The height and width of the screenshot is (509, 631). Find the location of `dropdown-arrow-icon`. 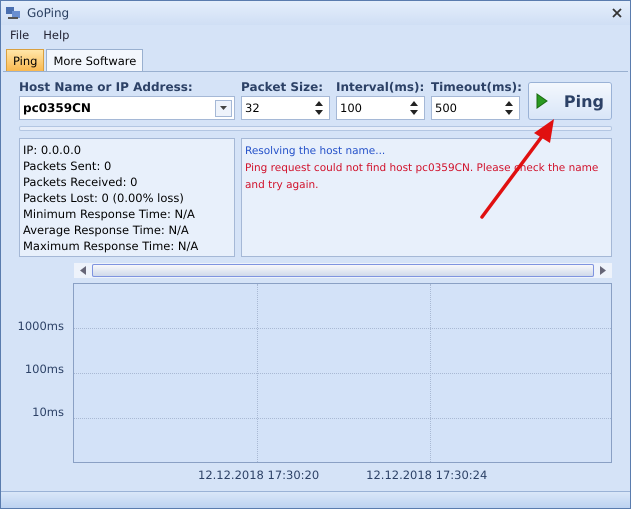

dropdown-arrow-icon is located at coordinates (223, 108).